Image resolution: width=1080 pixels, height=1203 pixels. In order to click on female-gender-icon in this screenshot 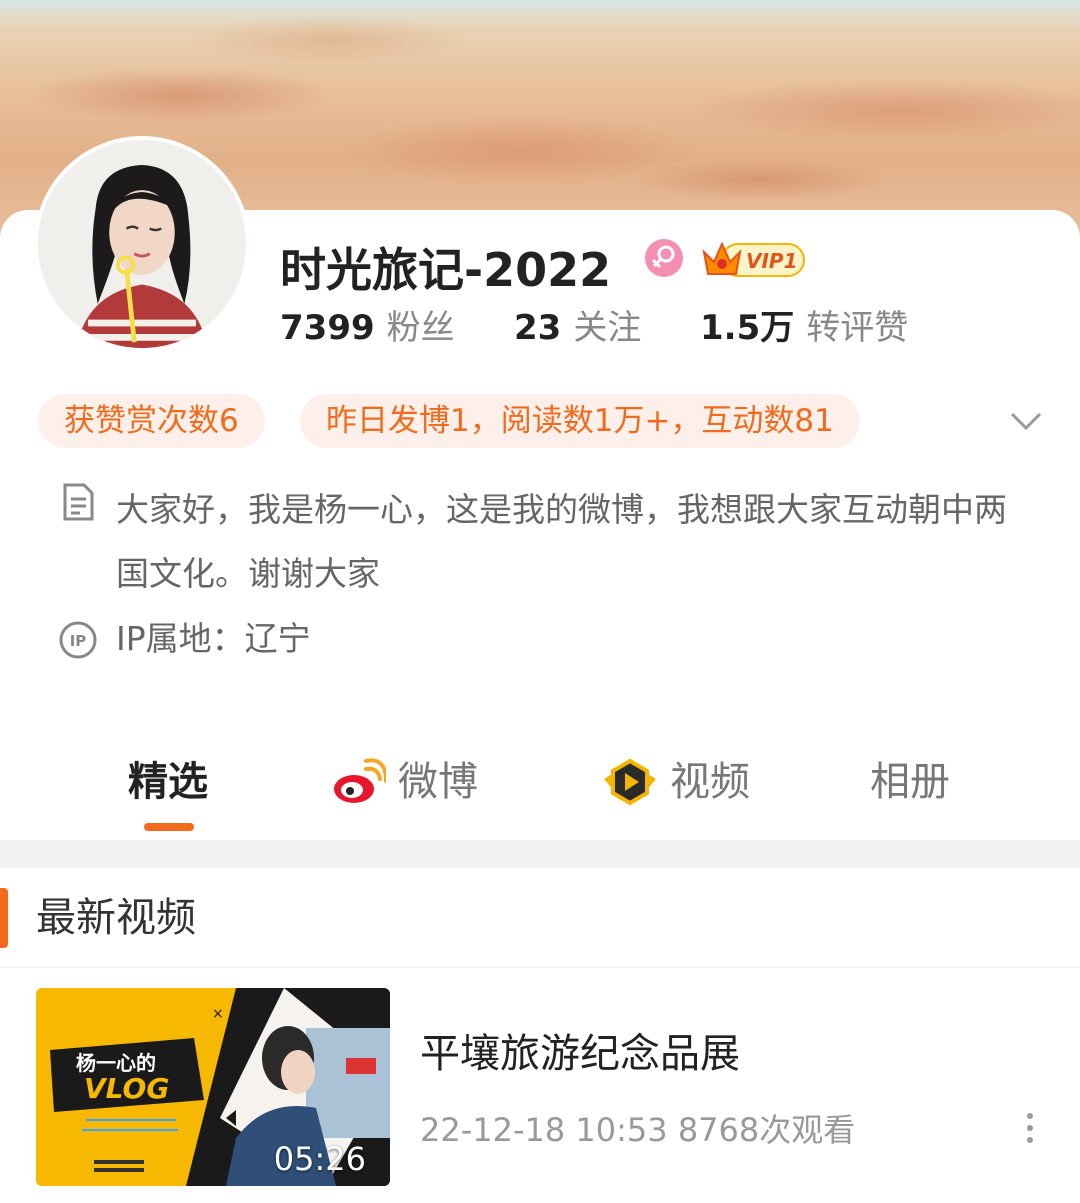, I will do `click(664, 258)`.